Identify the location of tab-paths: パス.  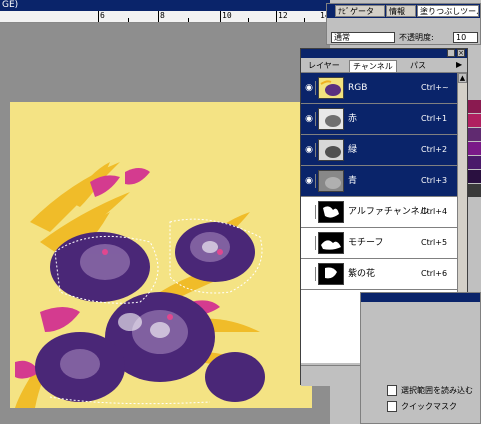
(418, 65).